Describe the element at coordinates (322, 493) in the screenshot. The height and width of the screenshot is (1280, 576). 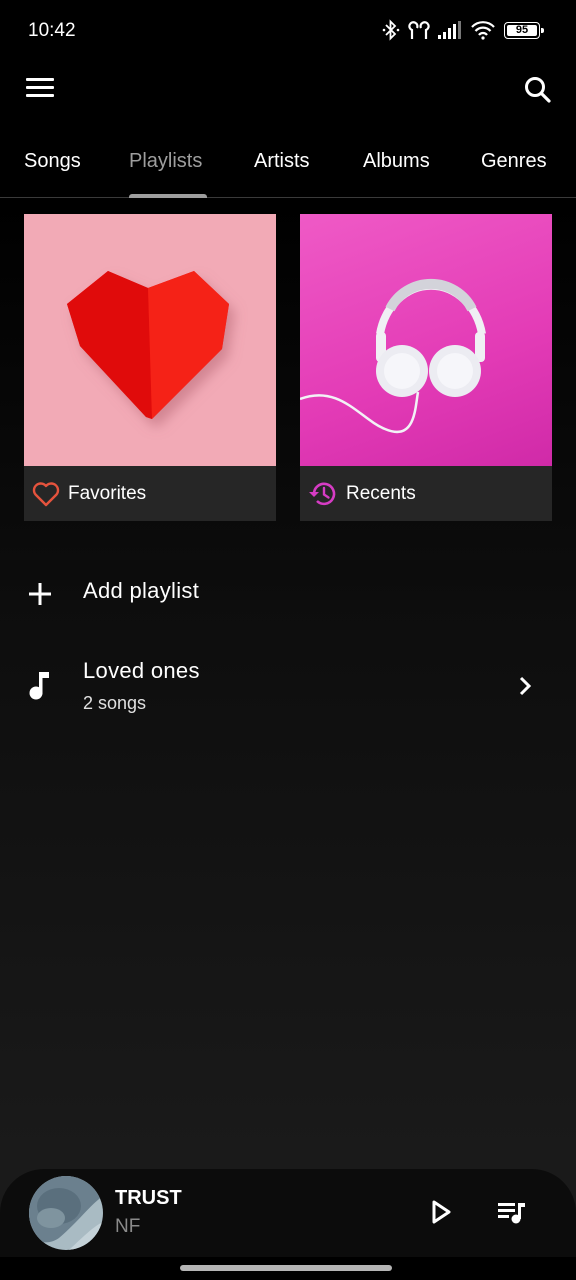
I see `history-icon` at that location.